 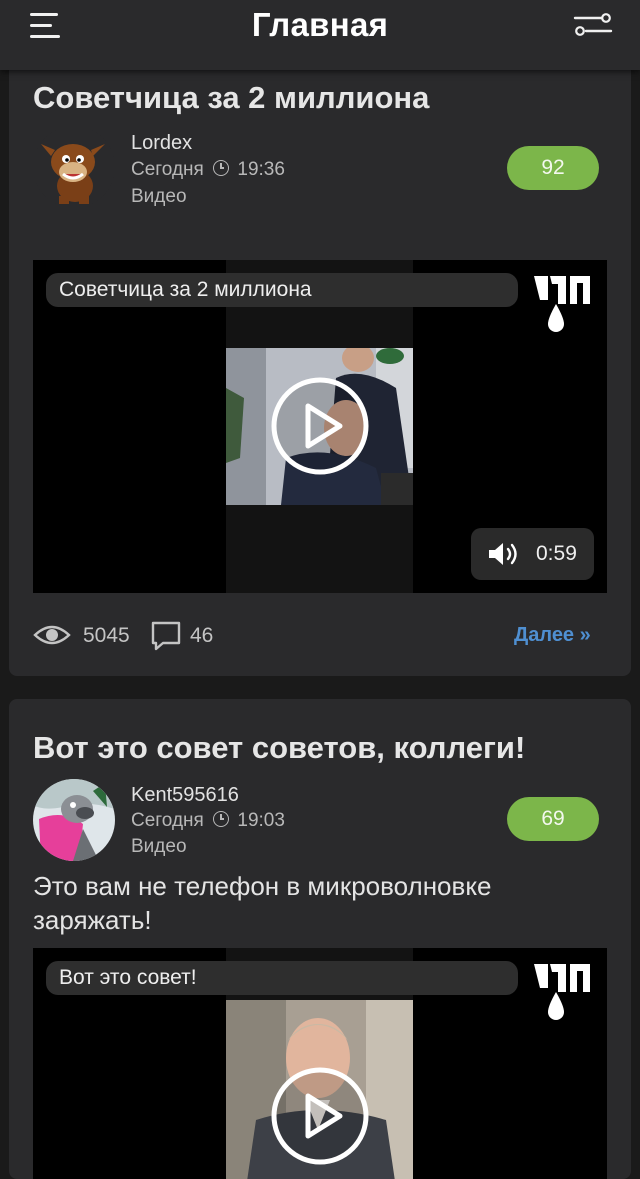 What do you see at coordinates (532, 554) in the screenshot?
I see `video-duration: 0:59` at bounding box center [532, 554].